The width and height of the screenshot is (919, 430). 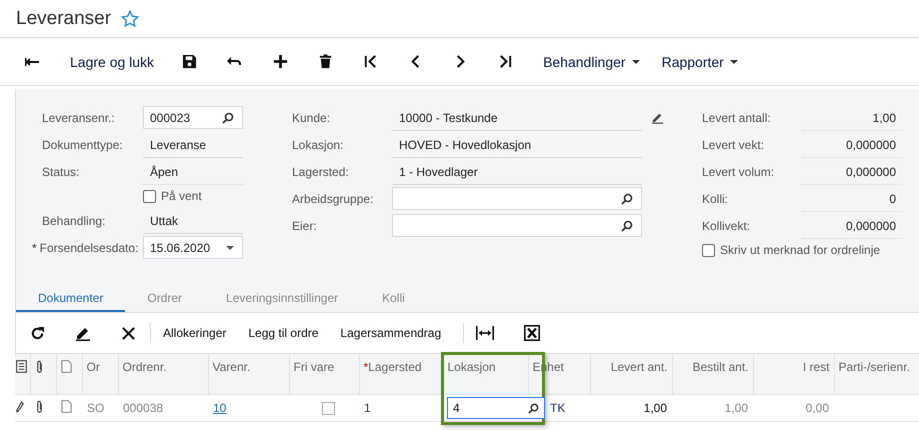 I want to click on field-label: * Forsendelsesdato:, so click(x=86, y=247).